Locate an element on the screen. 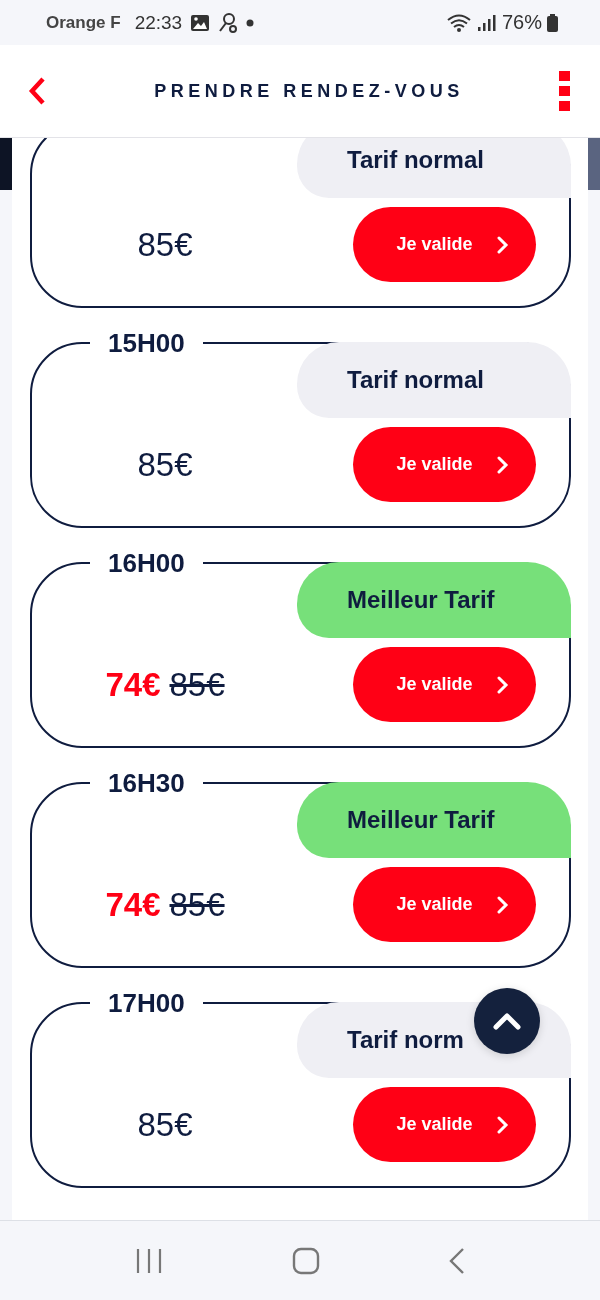 This screenshot has height=1300, width=600. status-time: 22:33 is located at coordinates (158, 22).